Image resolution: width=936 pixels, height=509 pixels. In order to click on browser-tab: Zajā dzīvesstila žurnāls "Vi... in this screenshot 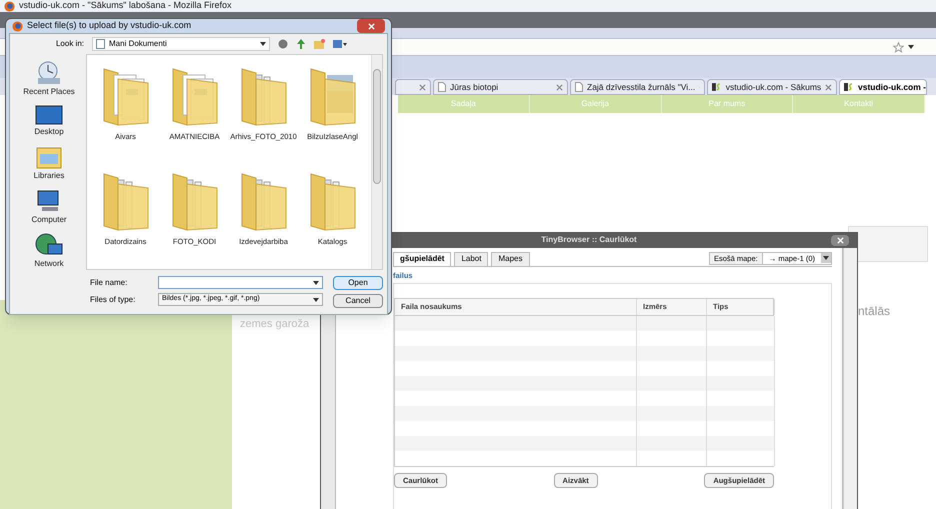, I will do `click(637, 87)`.